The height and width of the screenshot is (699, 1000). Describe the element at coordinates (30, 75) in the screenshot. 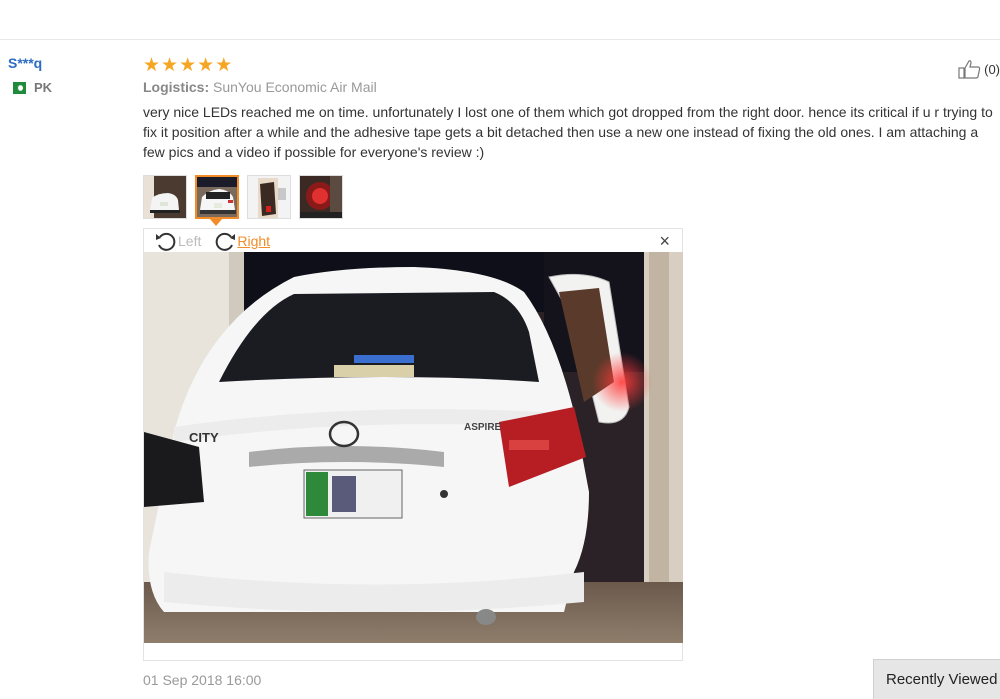

I see `reviewer-info: S***q PK` at that location.